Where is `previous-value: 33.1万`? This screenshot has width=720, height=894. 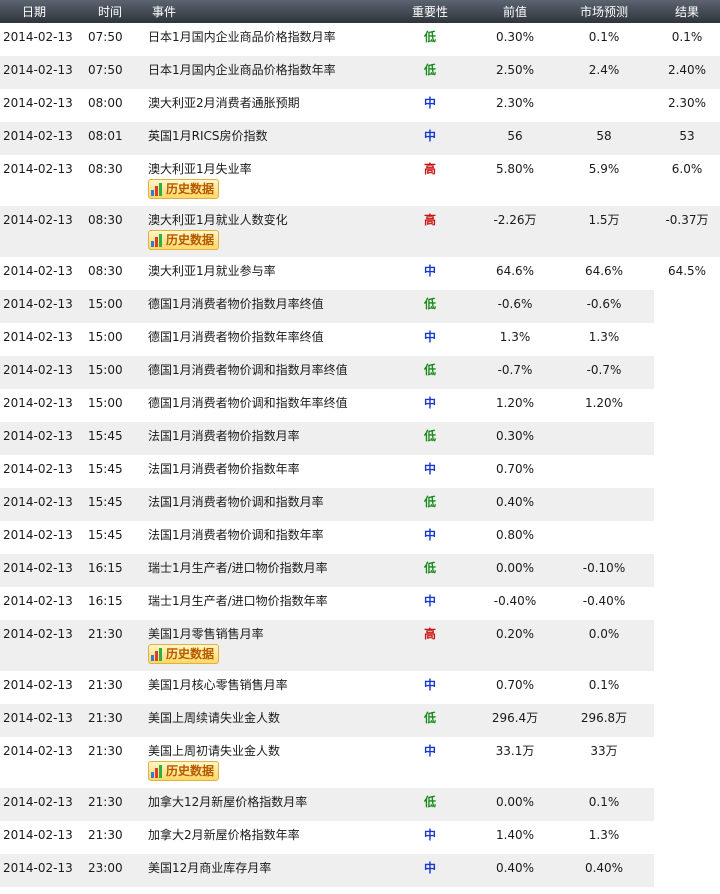 previous-value: 33.1万 is located at coordinates (515, 762).